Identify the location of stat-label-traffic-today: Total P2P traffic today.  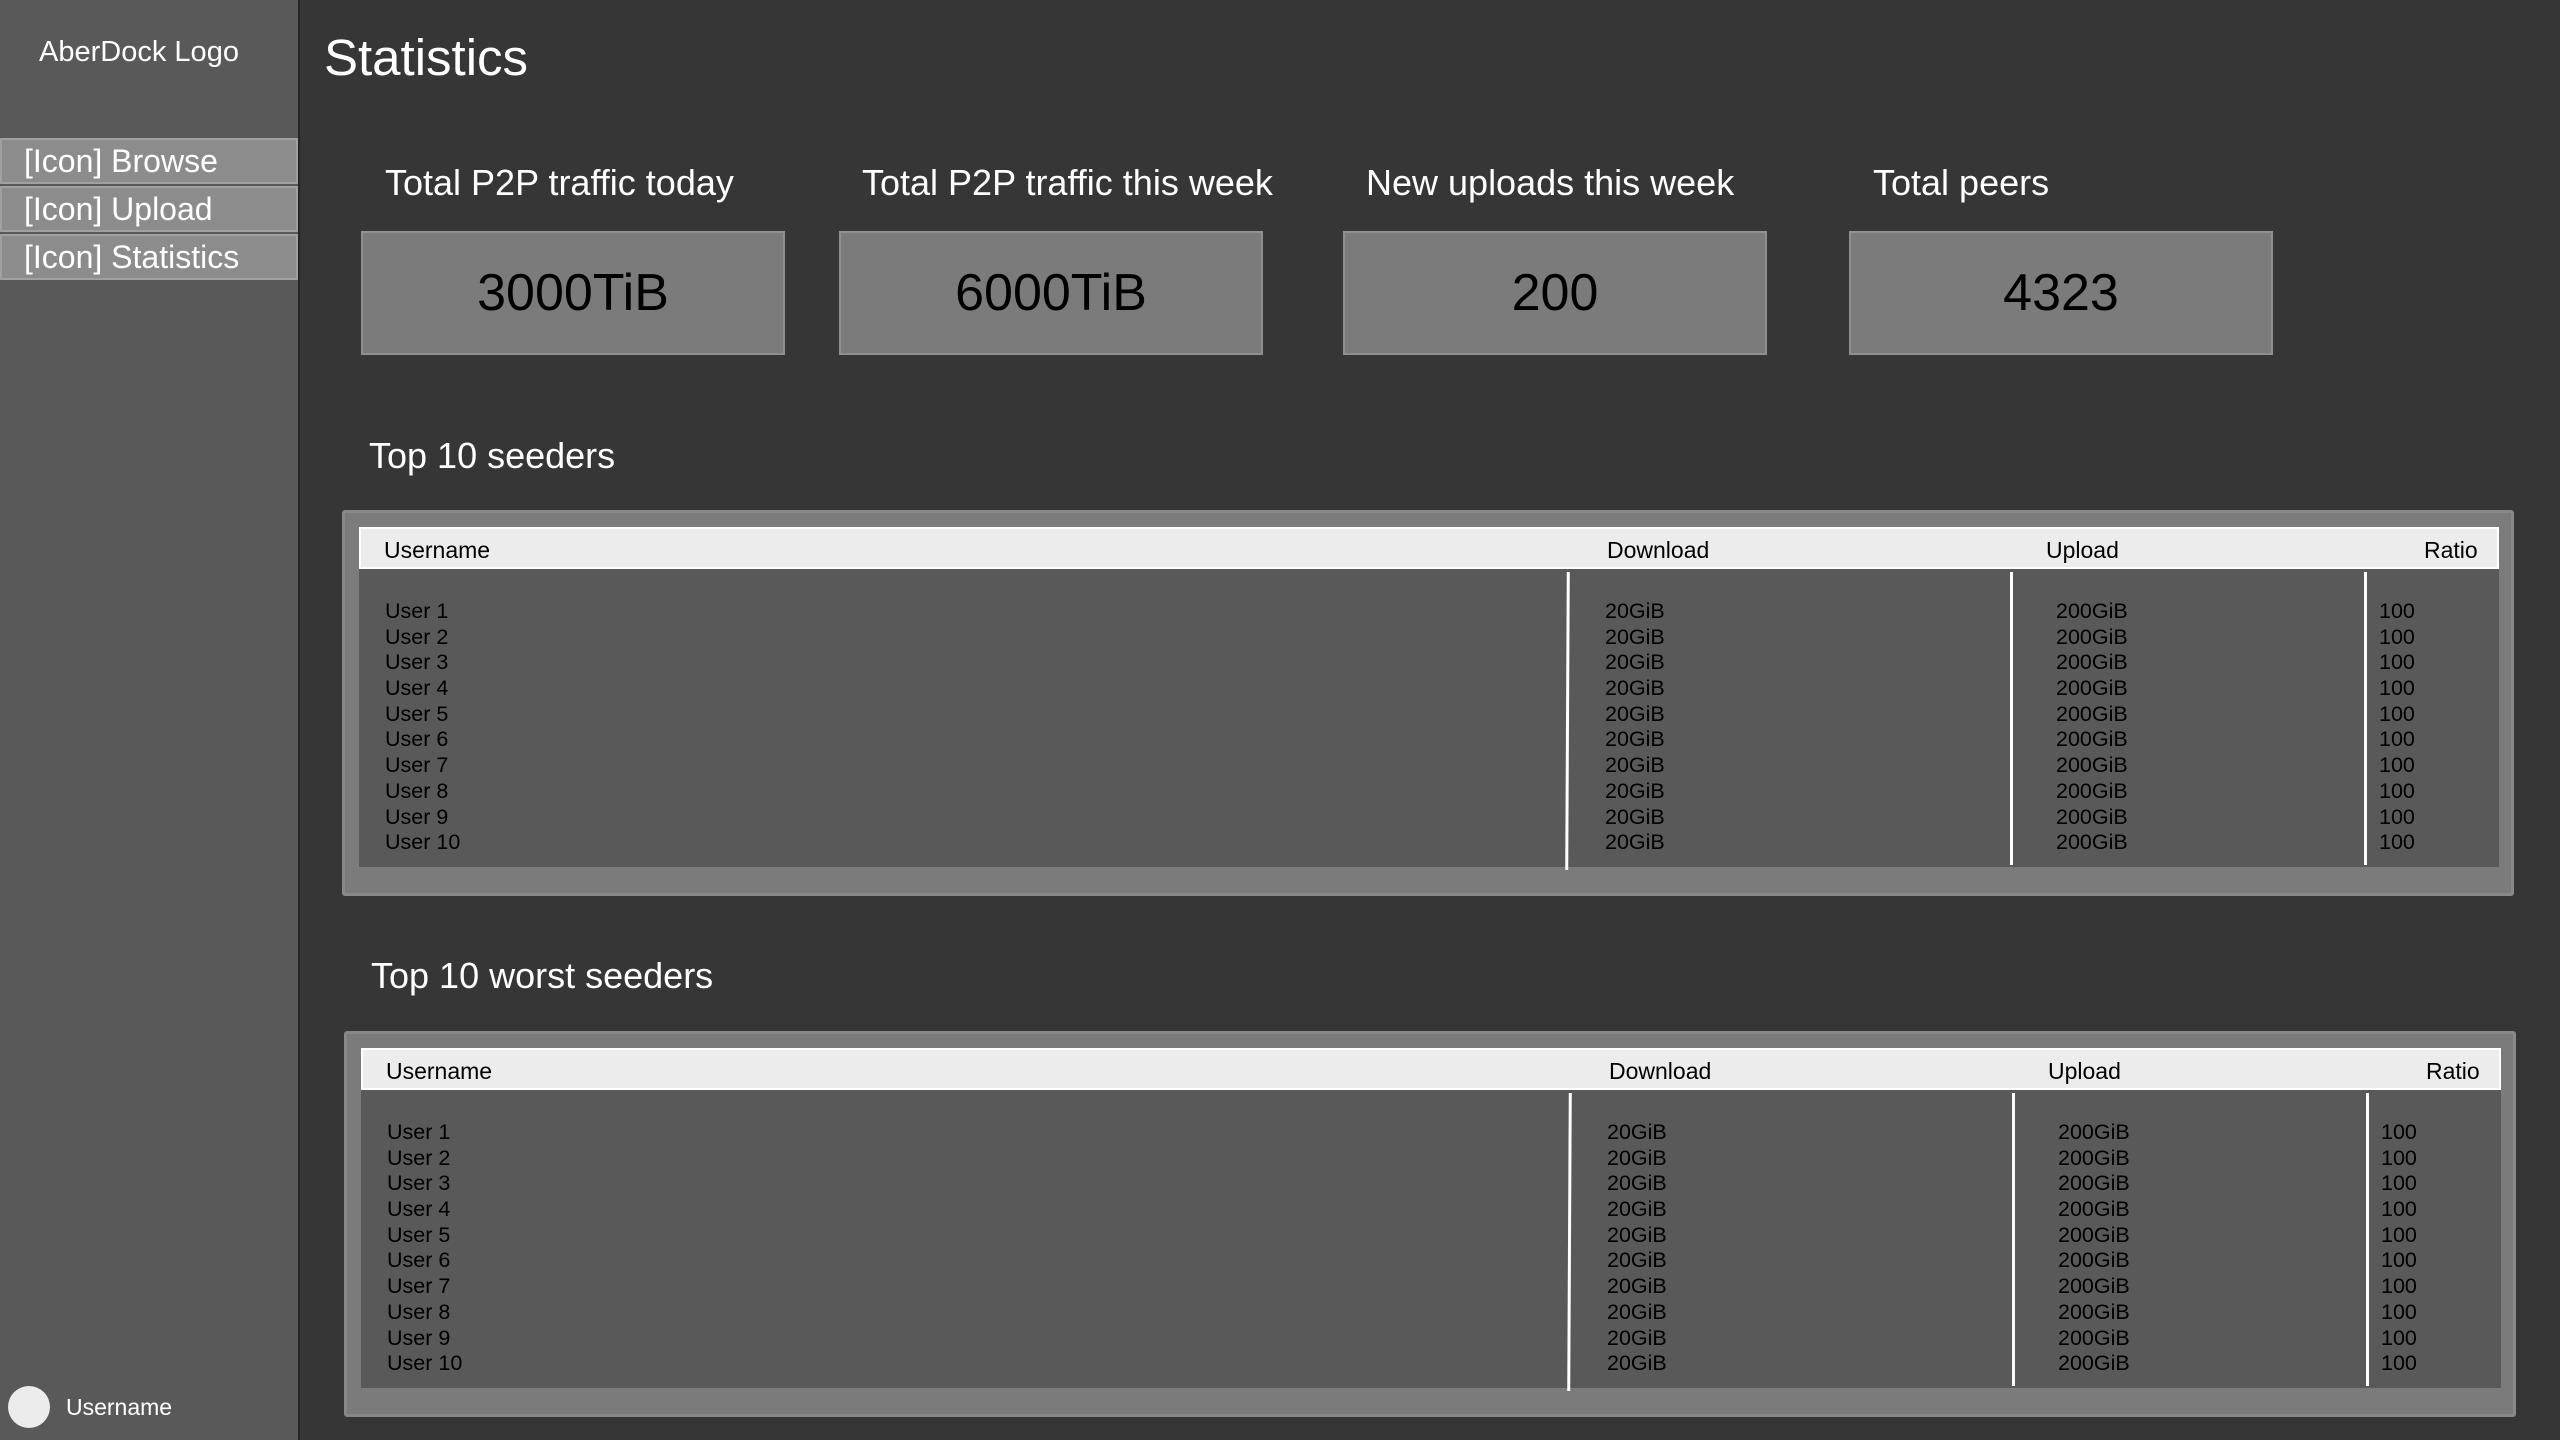
(559, 182).